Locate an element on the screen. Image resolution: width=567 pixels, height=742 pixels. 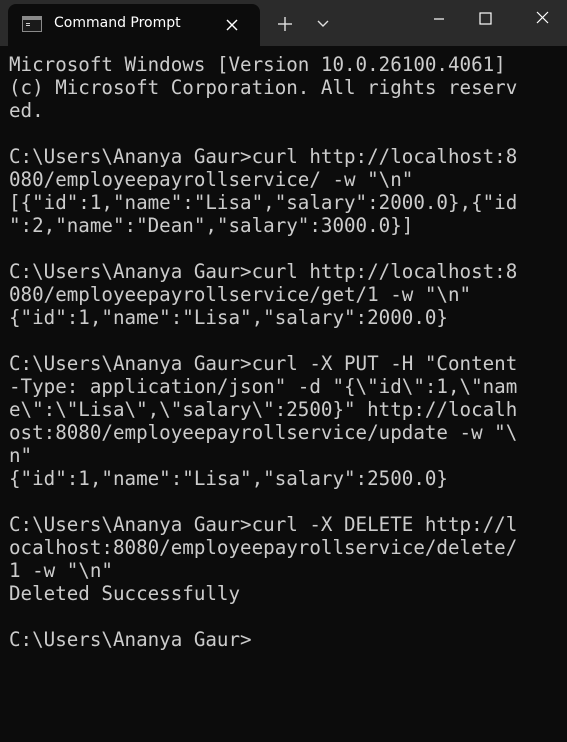
tab-title: Command Prompt is located at coordinates (117, 23).